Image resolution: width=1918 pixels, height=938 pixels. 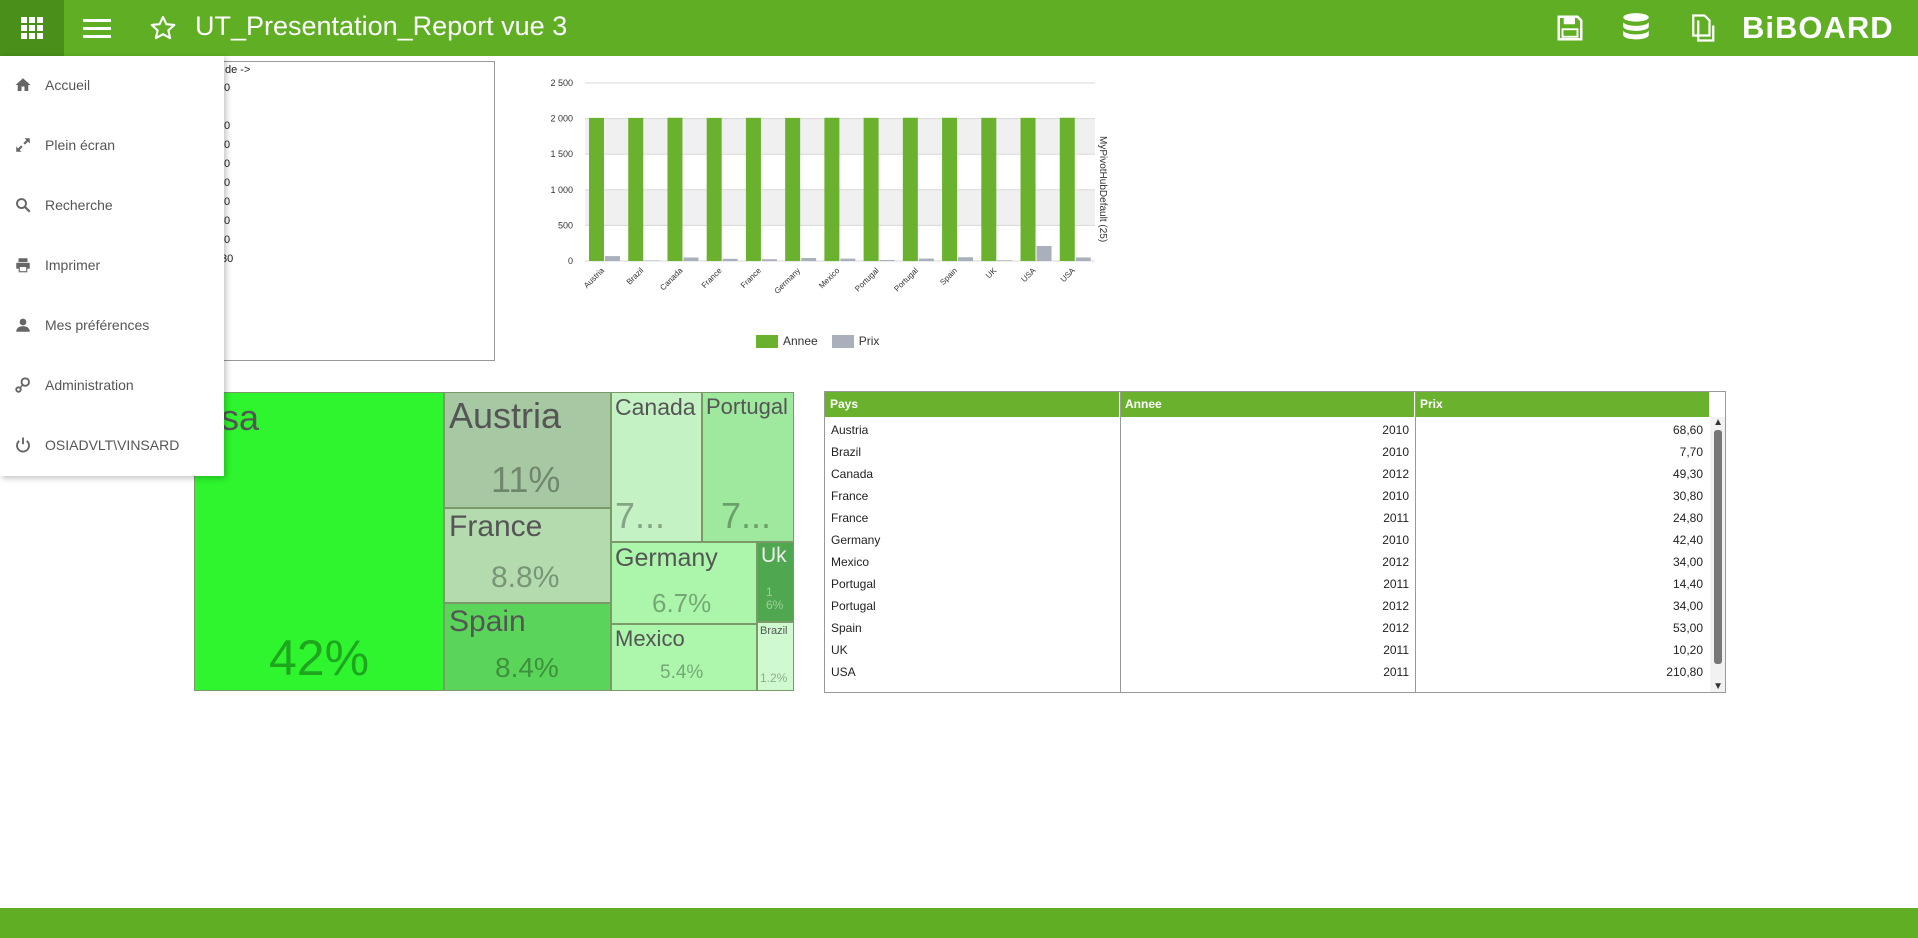 I want to click on cell-prix: 53,00, so click(x=1687, y=628).